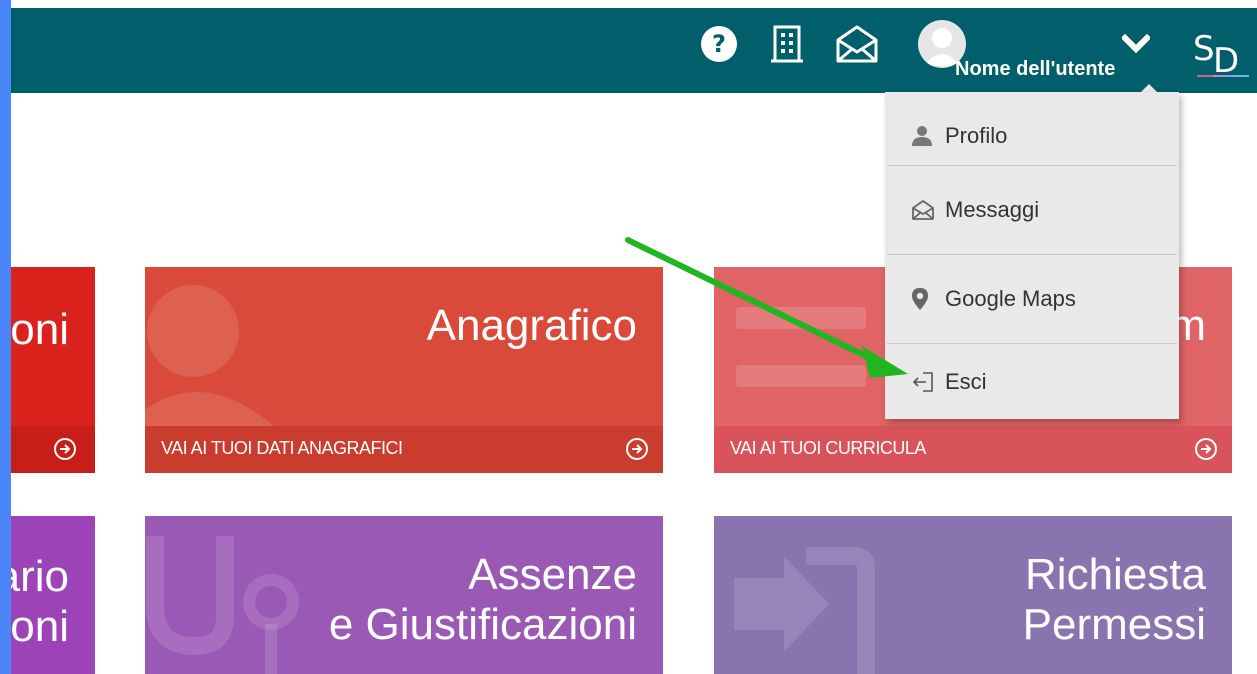 The width and height of the screenshot is (1257, 674). What do you see at coordinates (222, 605) in the screenshot?
I see `stethoscope-icon` at bounding box center [222, 605].